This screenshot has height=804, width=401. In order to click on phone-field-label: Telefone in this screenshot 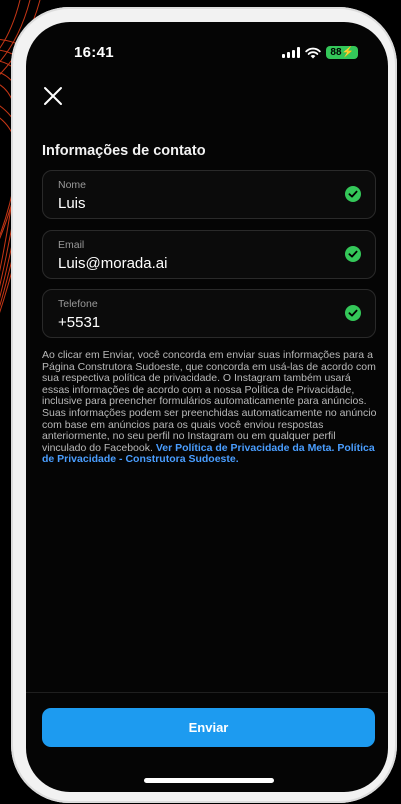, I will do `click(78, 304)`.